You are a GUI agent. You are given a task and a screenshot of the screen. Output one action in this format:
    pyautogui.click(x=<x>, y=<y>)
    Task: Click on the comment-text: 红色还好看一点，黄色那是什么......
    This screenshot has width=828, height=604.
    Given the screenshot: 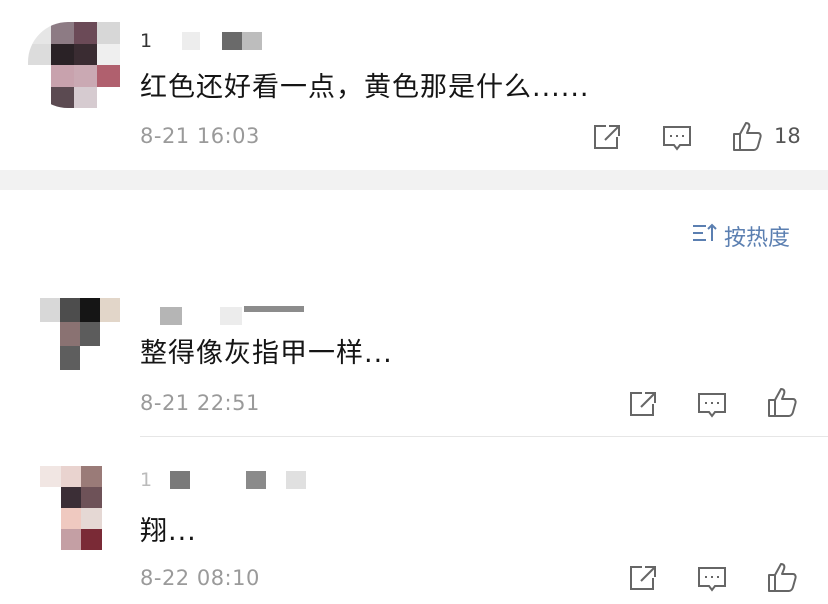 What is the action you would take?
    pyautogui.click(x=365, y=87)
    